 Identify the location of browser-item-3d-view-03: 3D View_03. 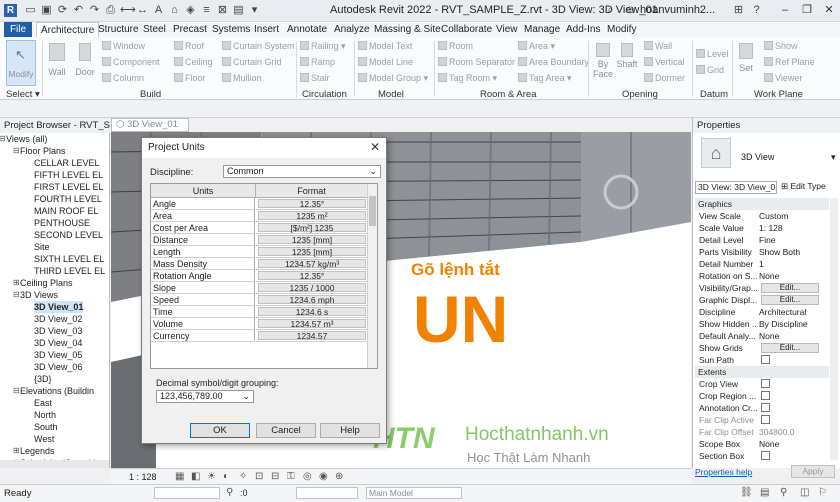
(58, 331).